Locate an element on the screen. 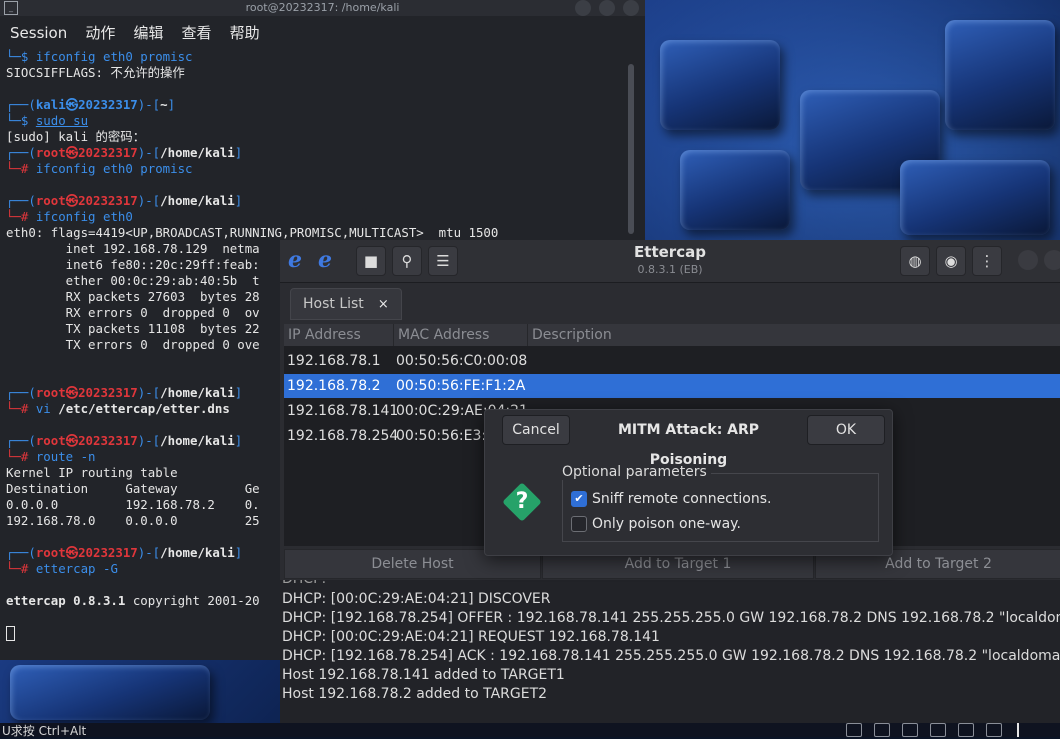 The height and width of the screenshot is (739, 1060). command-argument: /etc/ettercap/etter.dns is located at coordinates (144, 408).